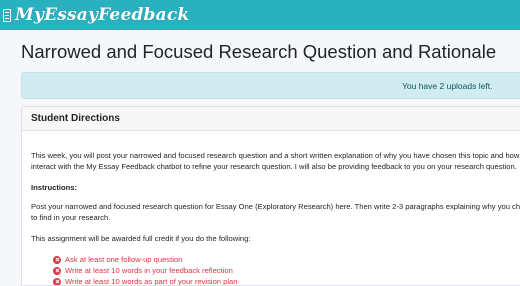  I want to click on card-header: Student Directions, so click(271, 119).